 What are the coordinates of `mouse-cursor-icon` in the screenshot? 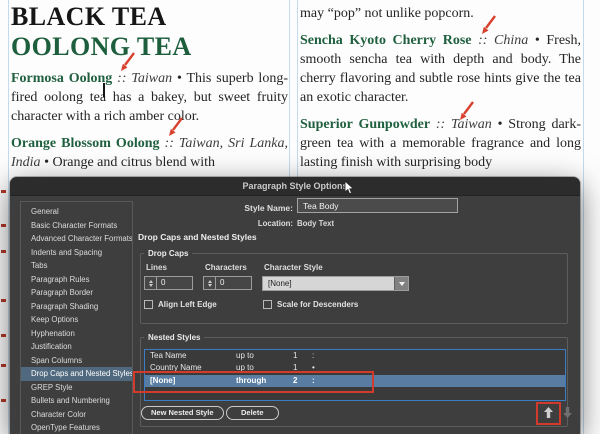 It's located at (349, 187).